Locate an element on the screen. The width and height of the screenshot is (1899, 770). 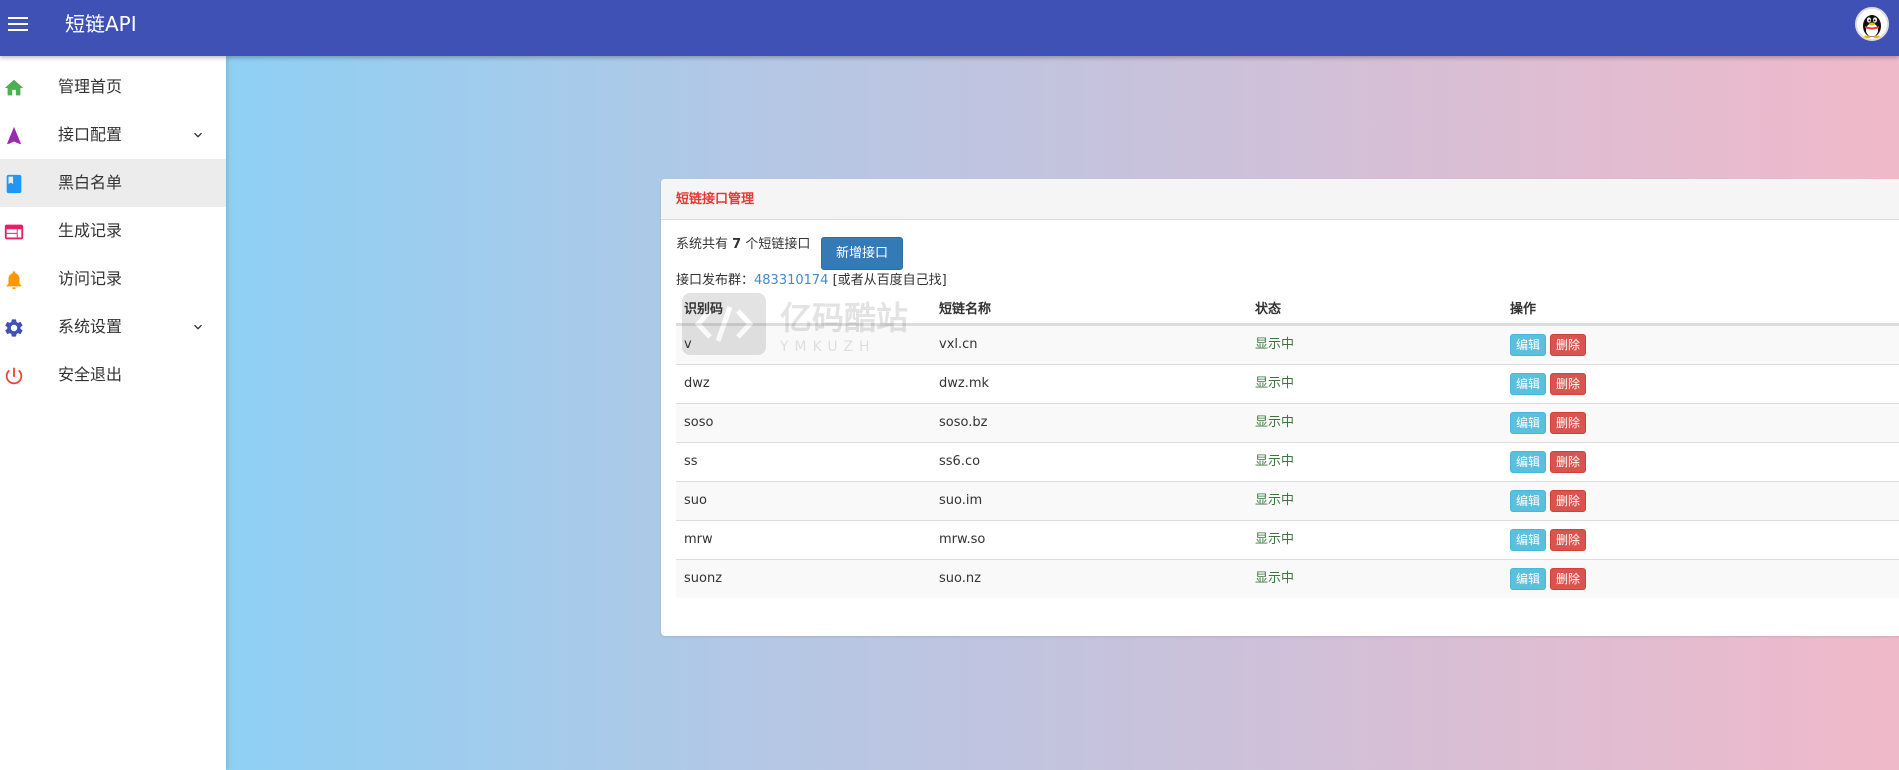
table-row: mrw mrw.so 显示中 编辑 删除 is located at coordinates (1287, 539).